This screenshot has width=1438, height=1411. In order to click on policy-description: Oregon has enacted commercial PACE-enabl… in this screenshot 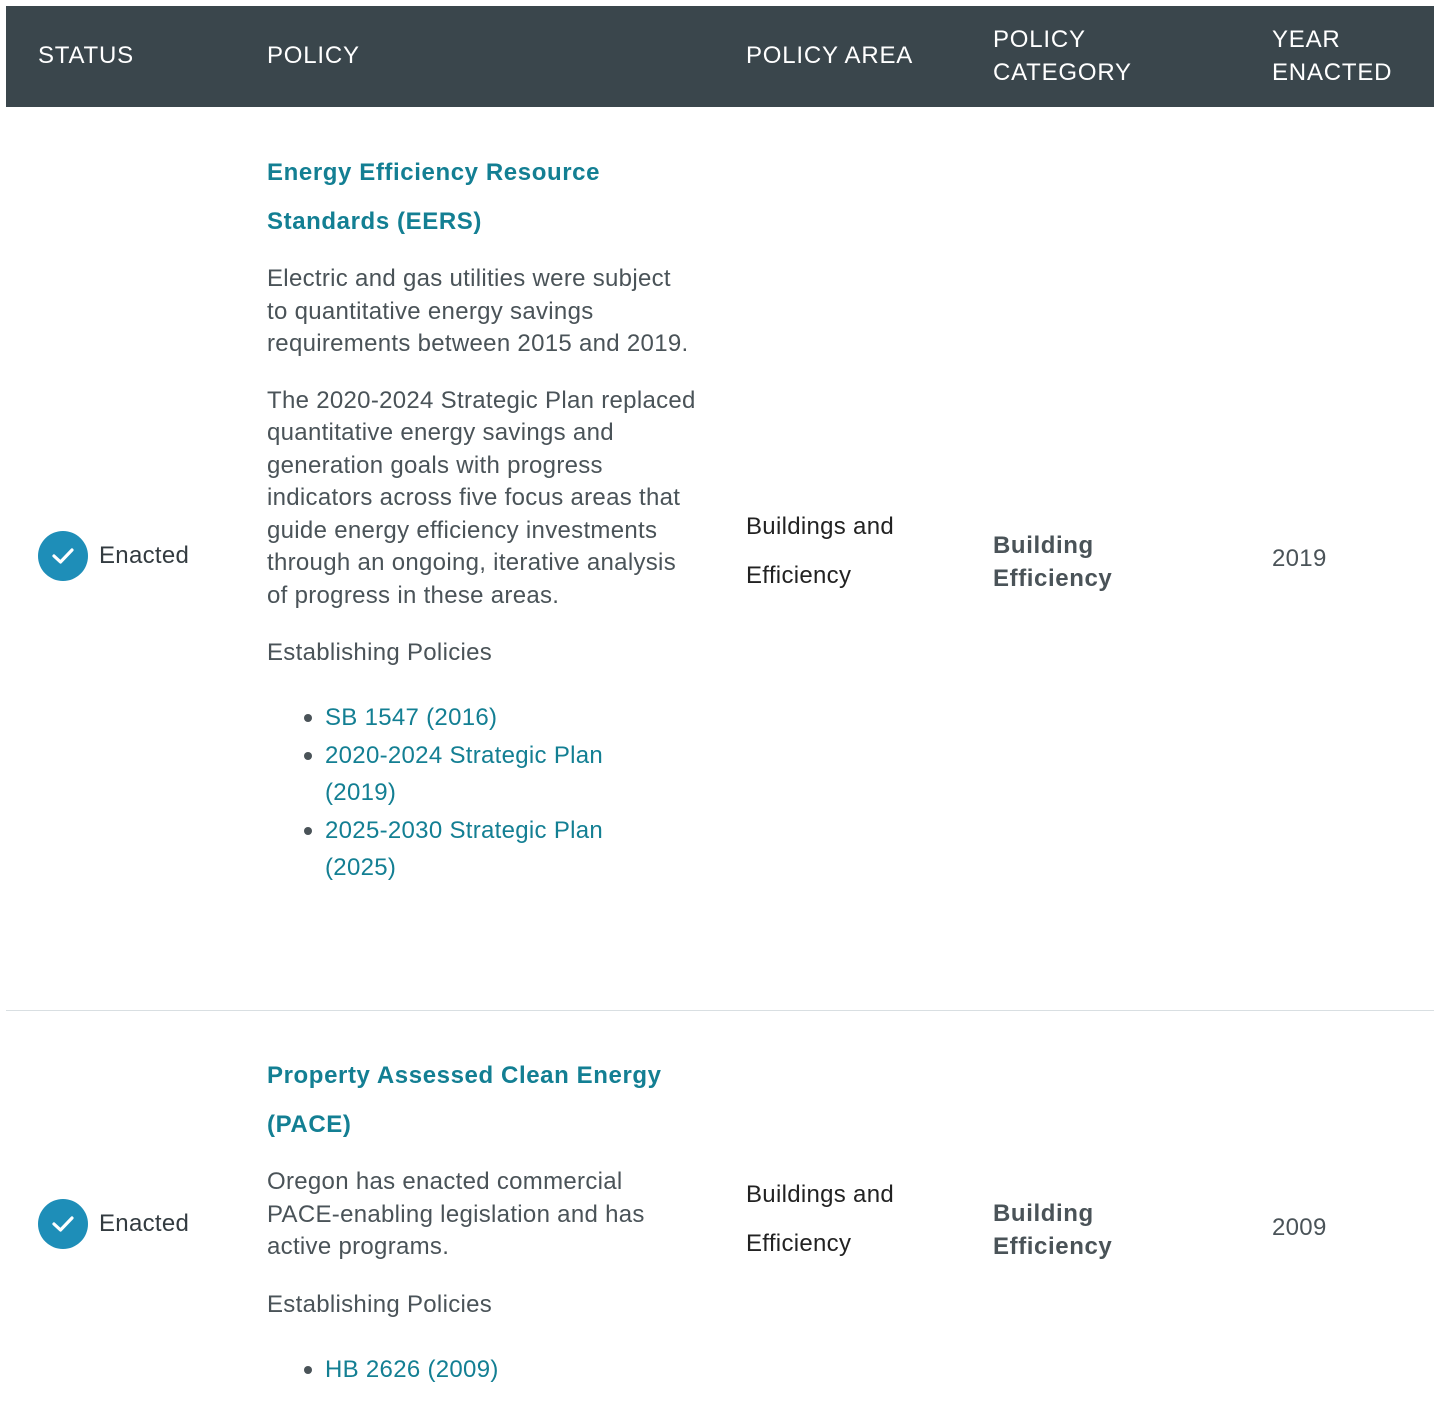, I will do `click(456, 1214)`.